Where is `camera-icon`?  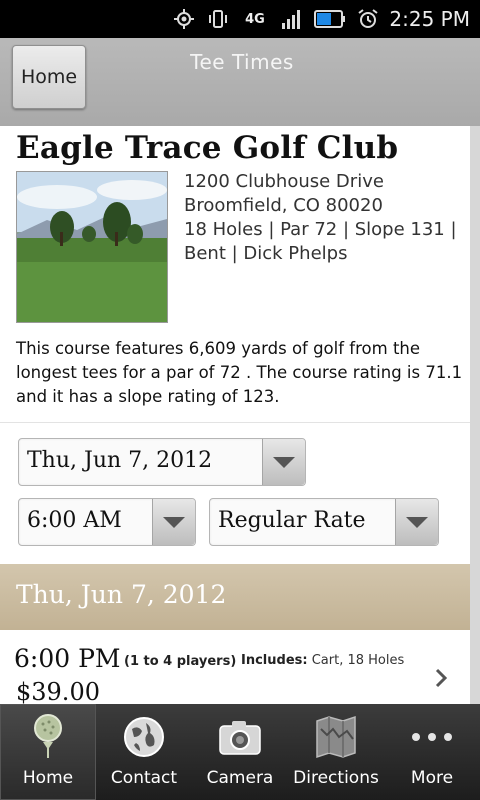
camera-icon is located at coordinates (240, 737).